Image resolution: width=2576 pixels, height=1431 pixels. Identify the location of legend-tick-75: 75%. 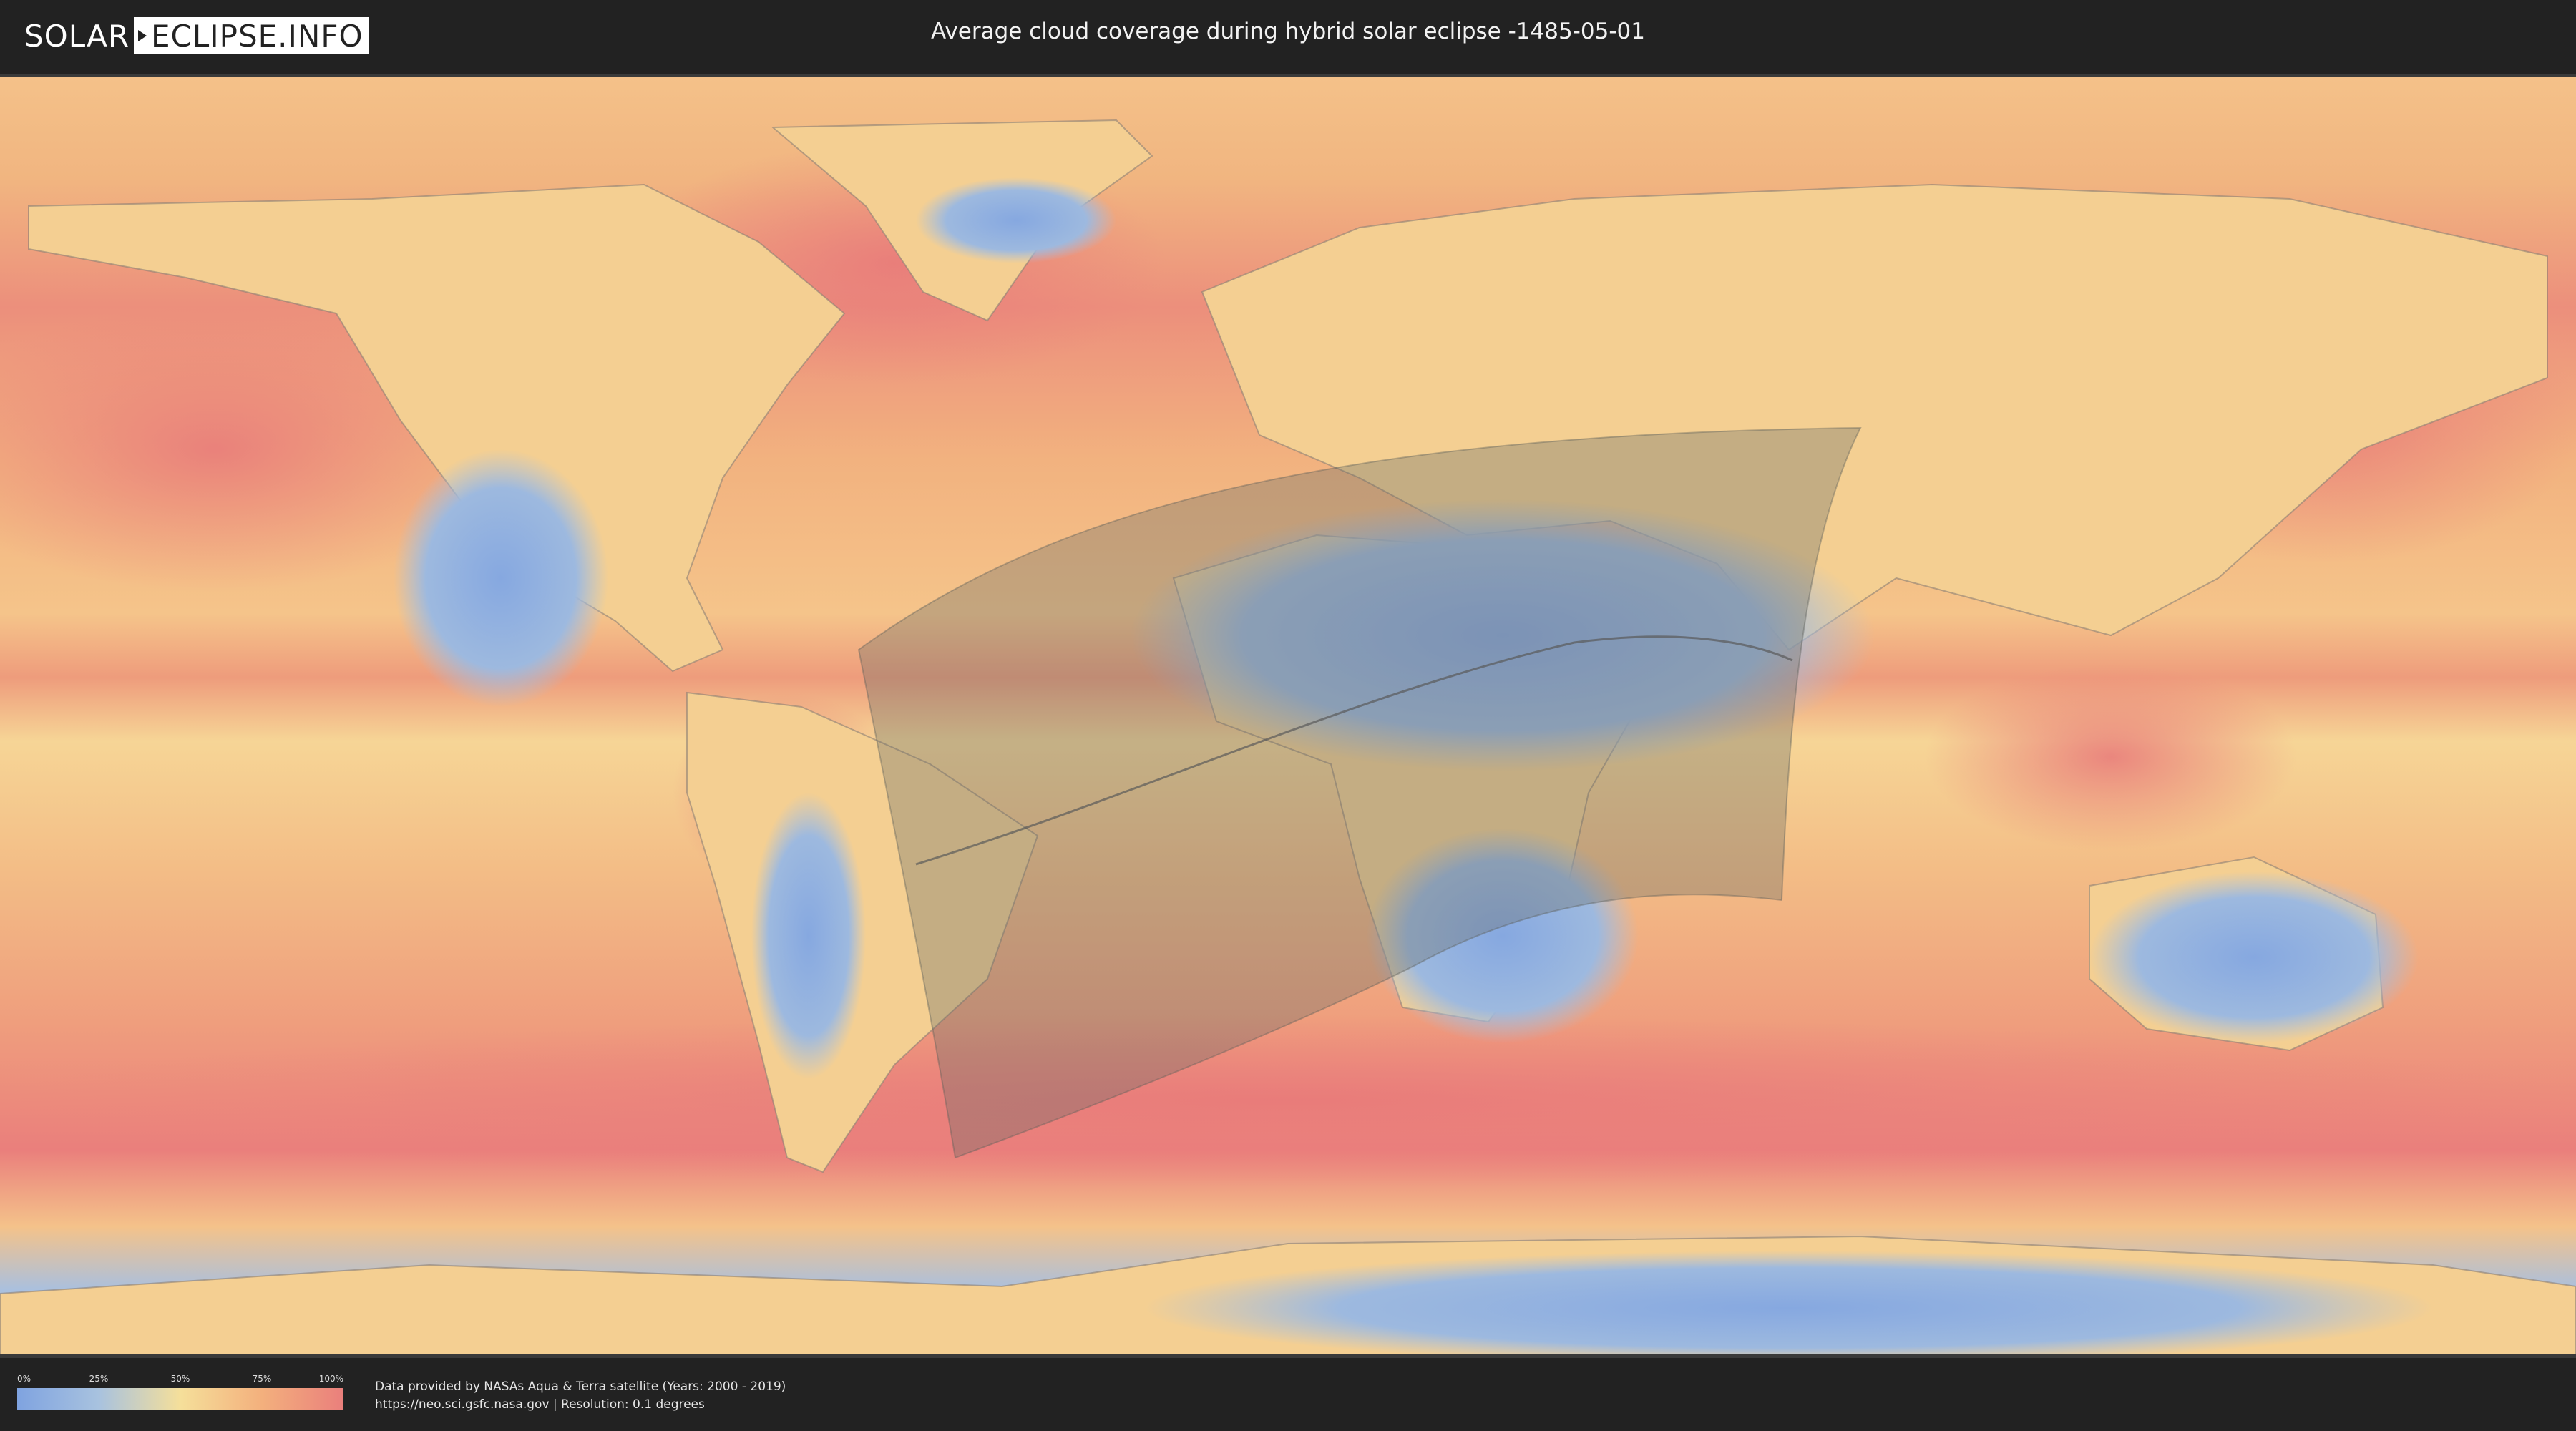
(262, 1379).